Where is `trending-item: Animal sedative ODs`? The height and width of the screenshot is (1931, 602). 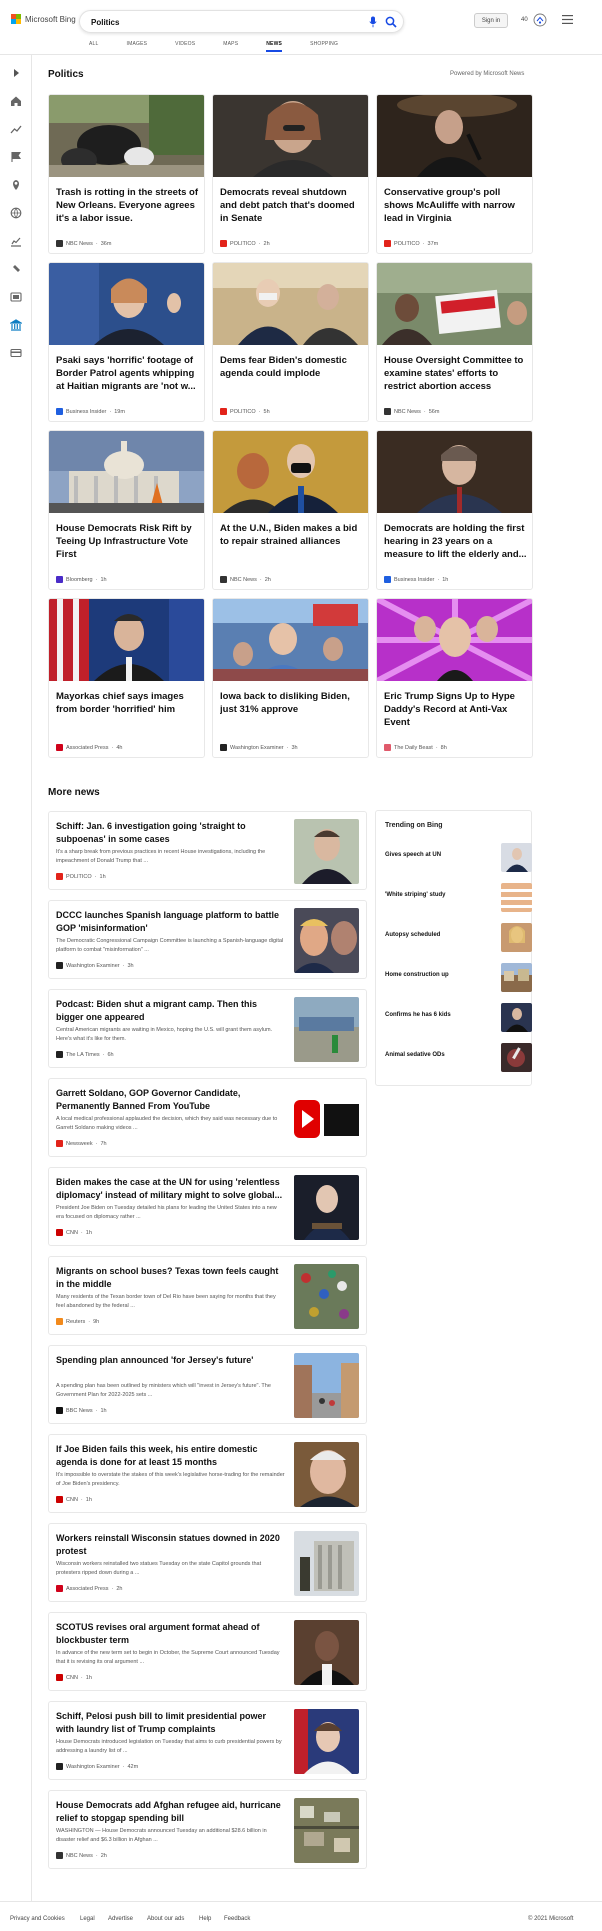 trending-item: Animal sedative ODs is located at coordinates (458, 1058).